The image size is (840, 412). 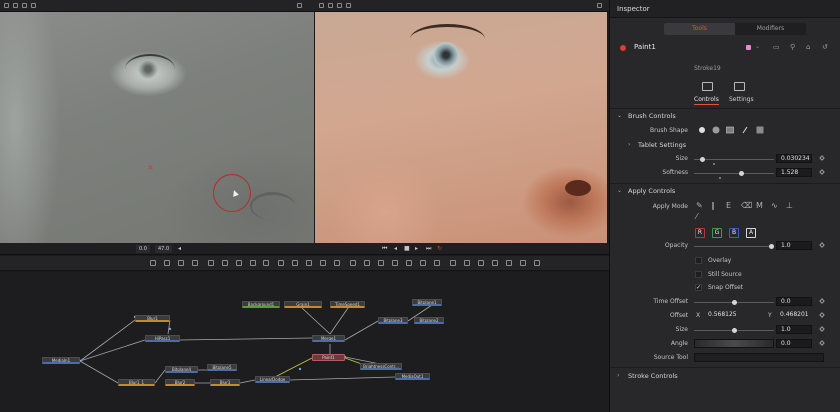 What do you see at coordinates (328, 357) in the screenshot?
I see `node-paint1: Paint1` at bounding box center [328, 357].